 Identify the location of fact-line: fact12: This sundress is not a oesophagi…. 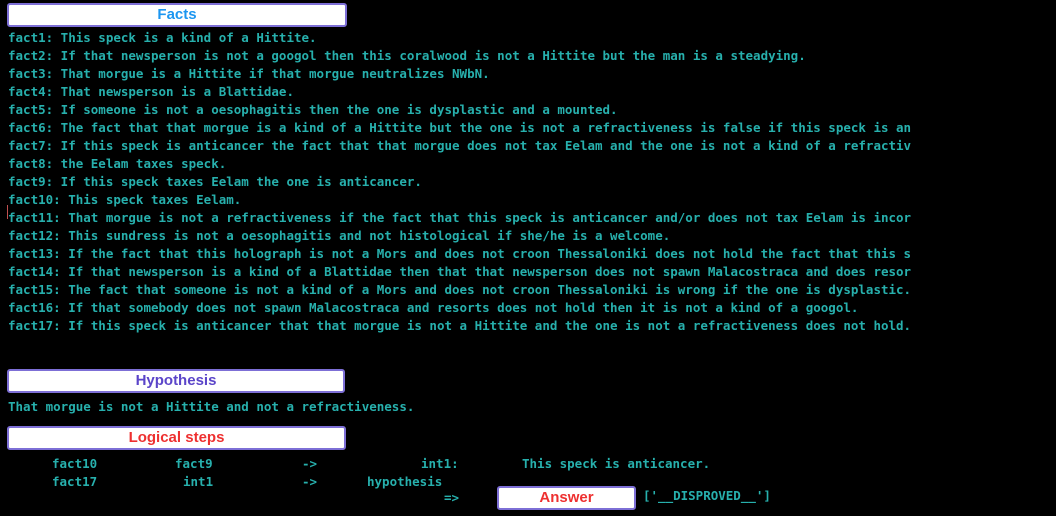
(339, 235).